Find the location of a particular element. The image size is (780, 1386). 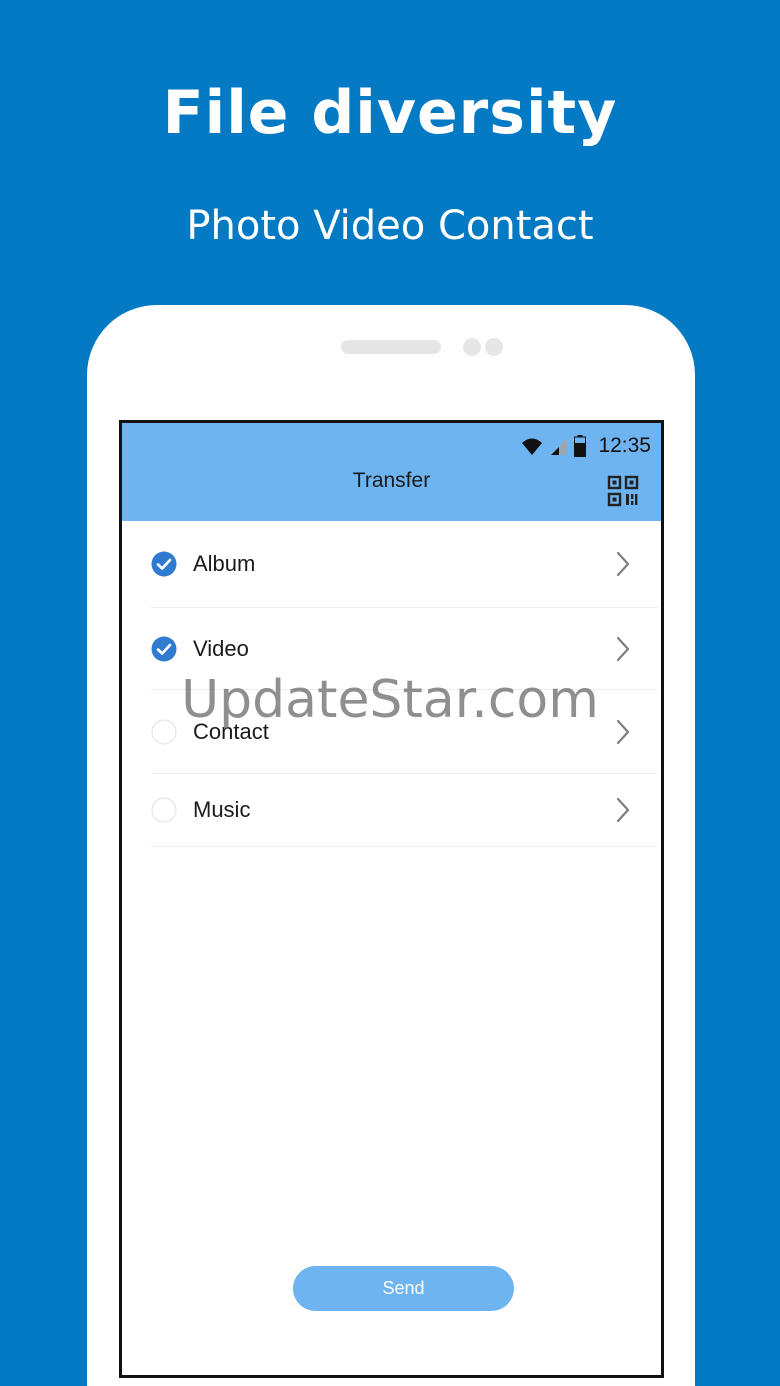

signal-icon is located at coordinates (559, 446).